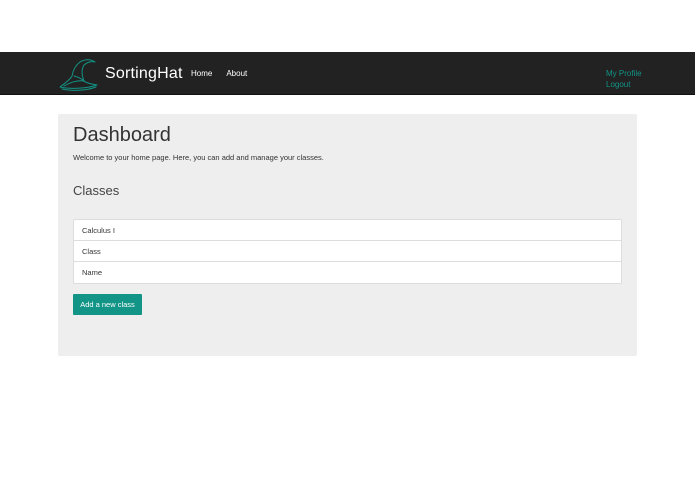 Image resolution: width=695 pixels, height=494 pixels. I want to click on add-class-button: Add a new class, so click(107, 304).